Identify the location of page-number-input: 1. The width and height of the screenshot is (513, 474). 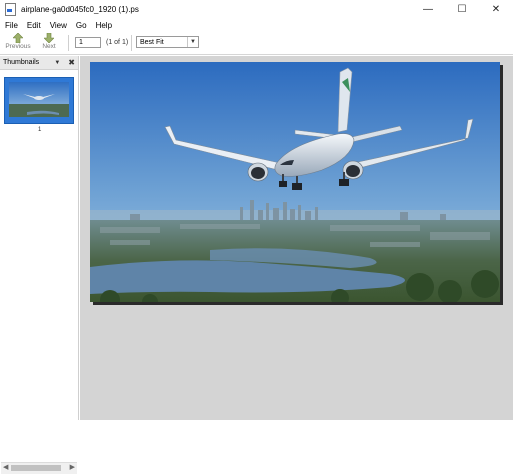
(88, 42).